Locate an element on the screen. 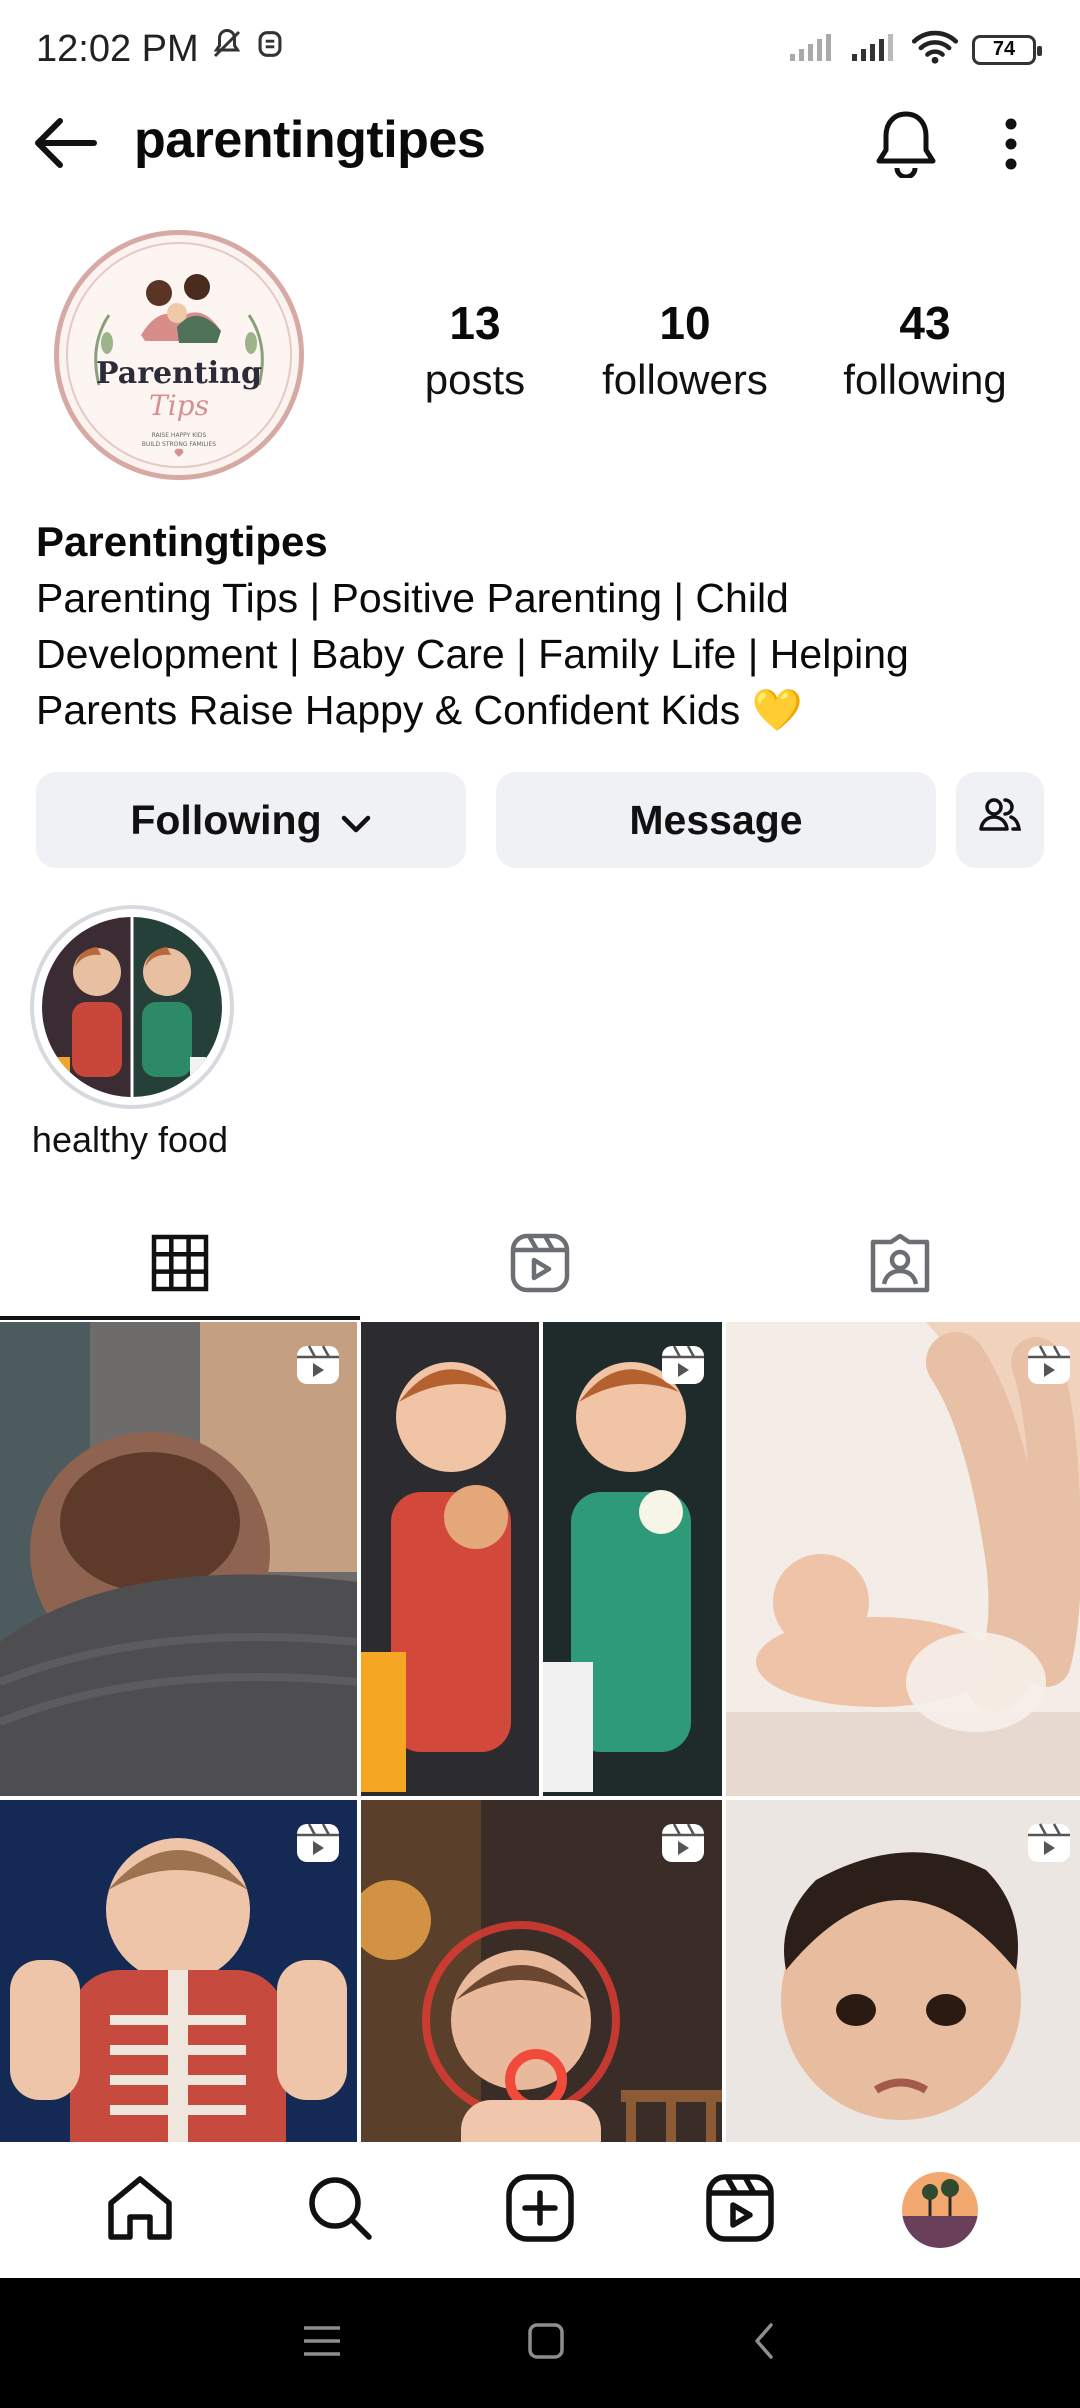 The height and width of the screenshot is (2408, 1080). status-icons: 74 is located at coordinates (915, 49).